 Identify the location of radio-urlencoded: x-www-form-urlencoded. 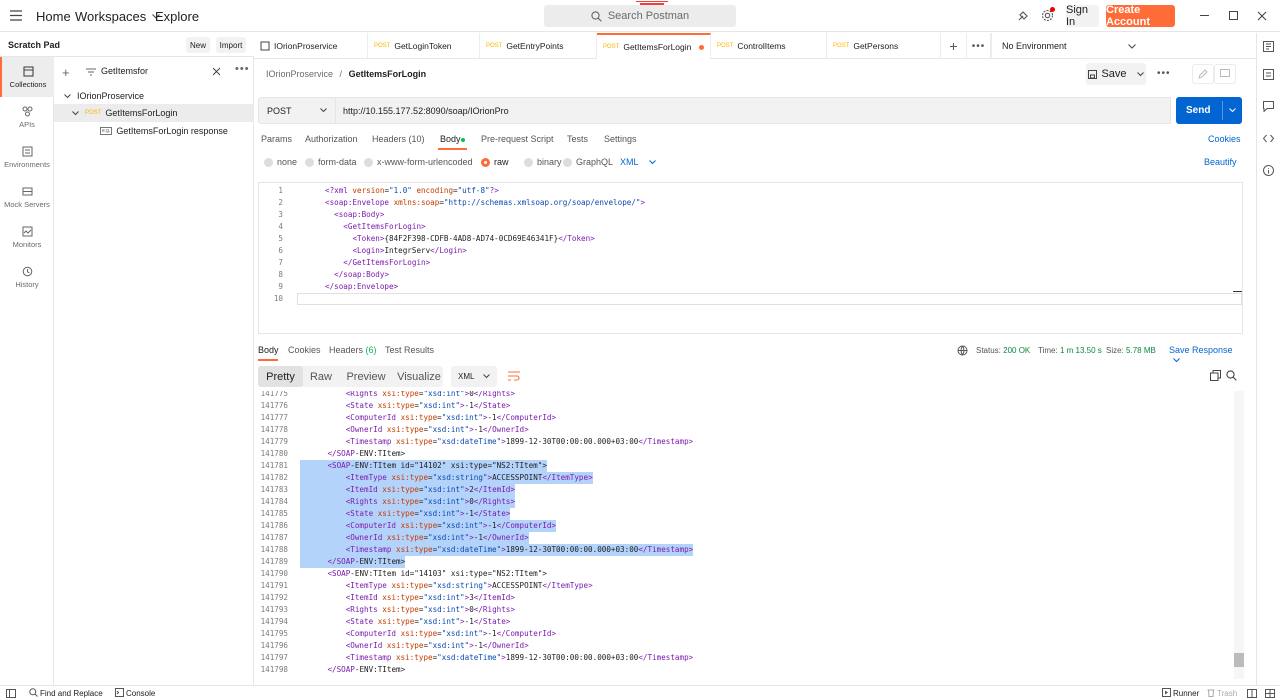
(418, 162).